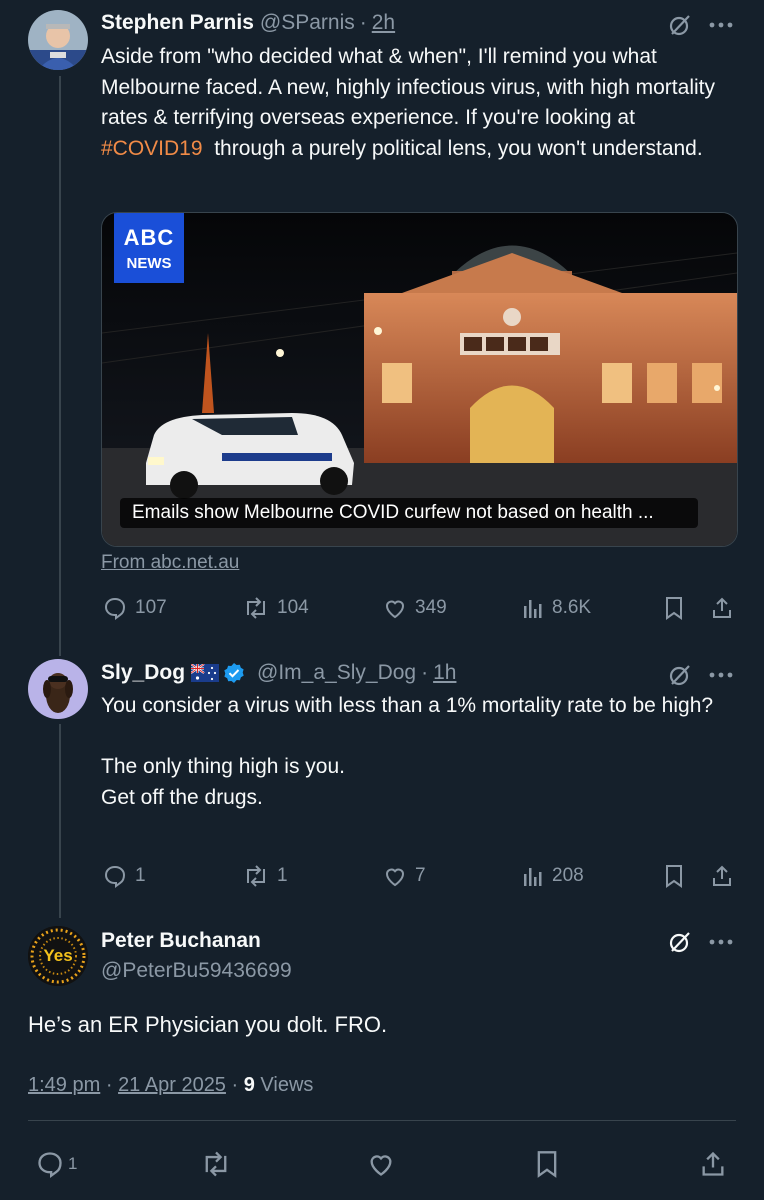  I want to click on views-count: 9, so click(249, 1085).